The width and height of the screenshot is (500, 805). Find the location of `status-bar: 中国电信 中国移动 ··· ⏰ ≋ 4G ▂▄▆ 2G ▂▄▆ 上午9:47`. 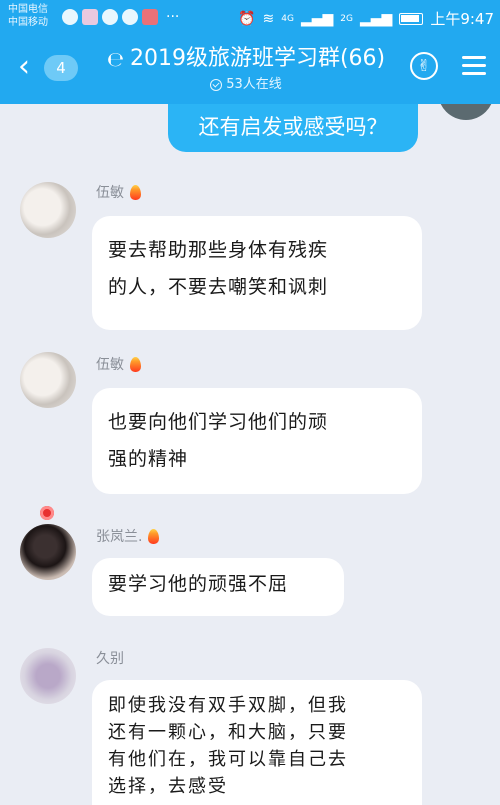

status-bar: 中国电信 中国移动 ··· ⏰ ≋ 4G ▂▄▆ 2G ▂▄▆ 上午9:47 is located at coordinates (250, 17).